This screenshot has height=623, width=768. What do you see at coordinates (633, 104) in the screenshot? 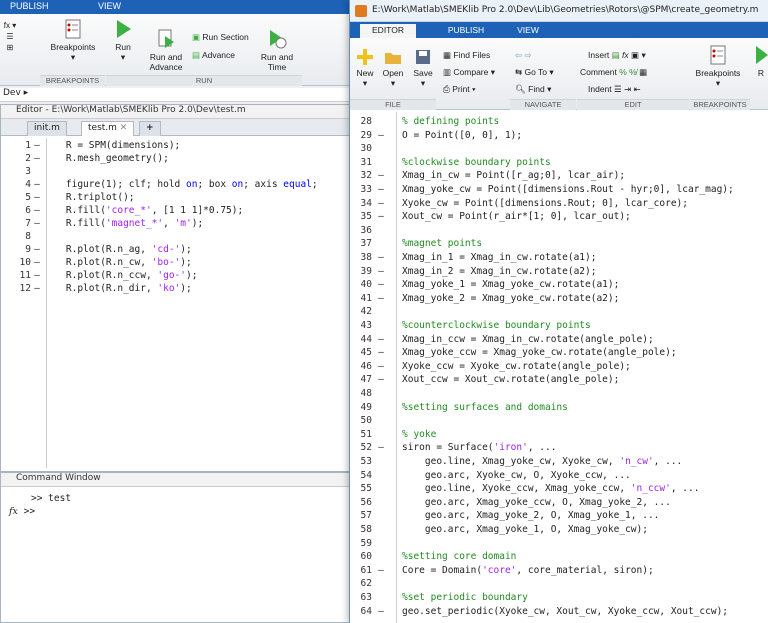
I see `group-edit: EDIT` at bounding box center [633, 104].